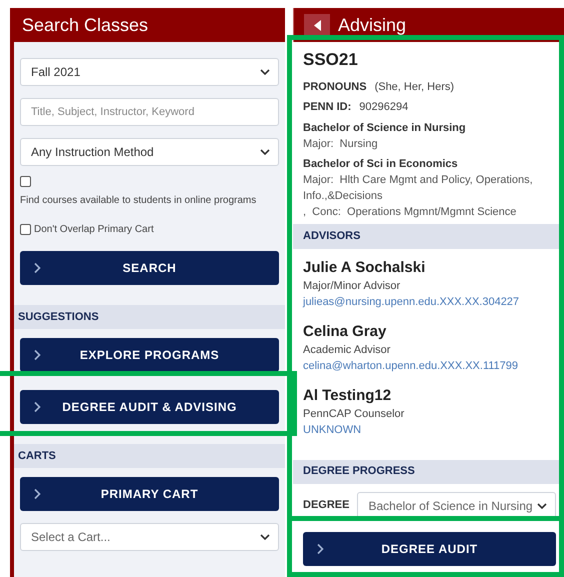  I want to click on degree-name: Bachelor of Sci in Economics, so click(381, 164).